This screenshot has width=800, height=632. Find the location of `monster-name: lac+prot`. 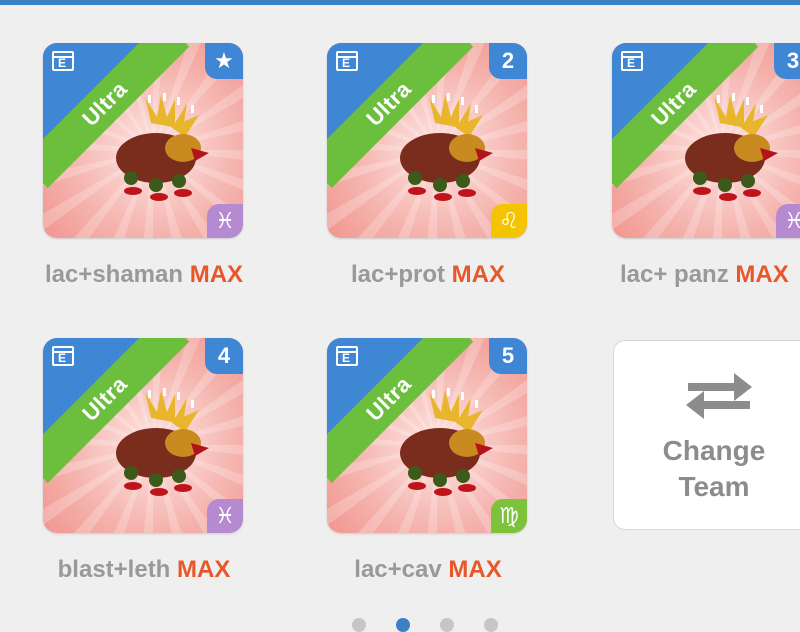

monster-name: lac+prot is located at coordinates (397, 274).